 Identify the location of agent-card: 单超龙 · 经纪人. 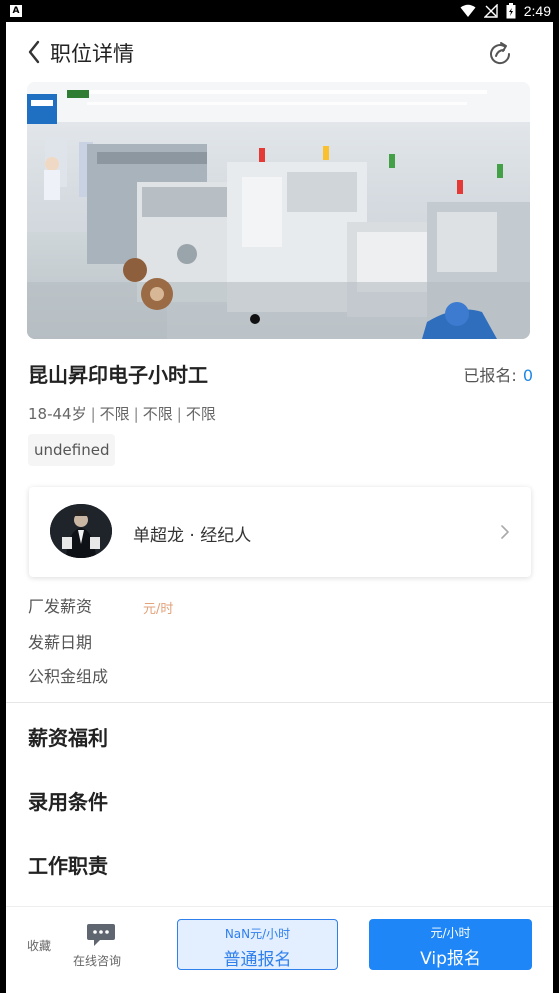
(280, 532).